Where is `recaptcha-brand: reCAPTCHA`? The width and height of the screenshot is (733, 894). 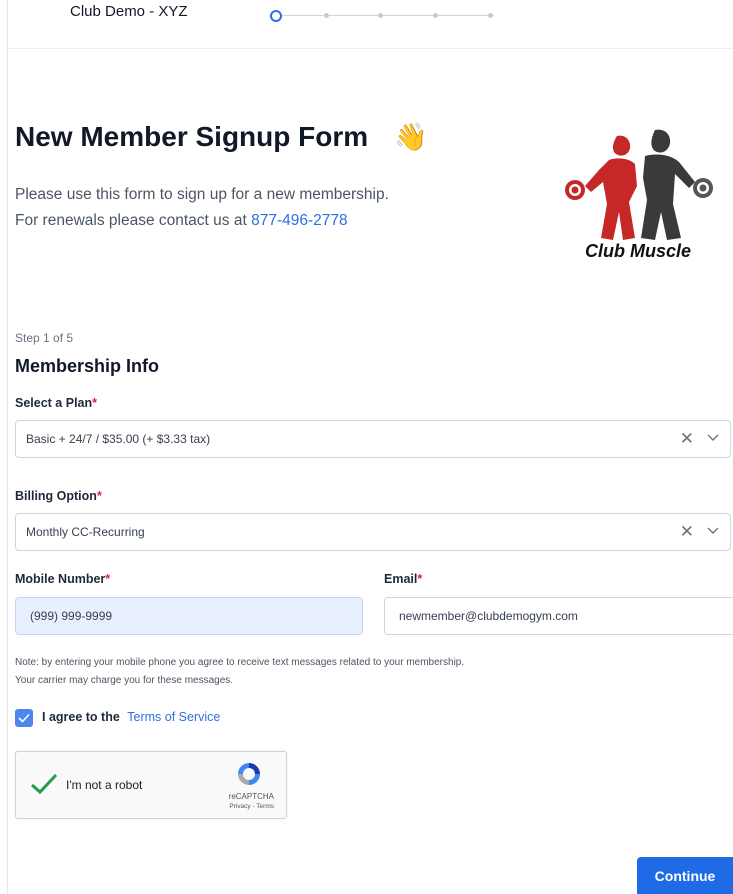
recaptcha-brand: reCAPTCHA is located at coordinates (251, 796).